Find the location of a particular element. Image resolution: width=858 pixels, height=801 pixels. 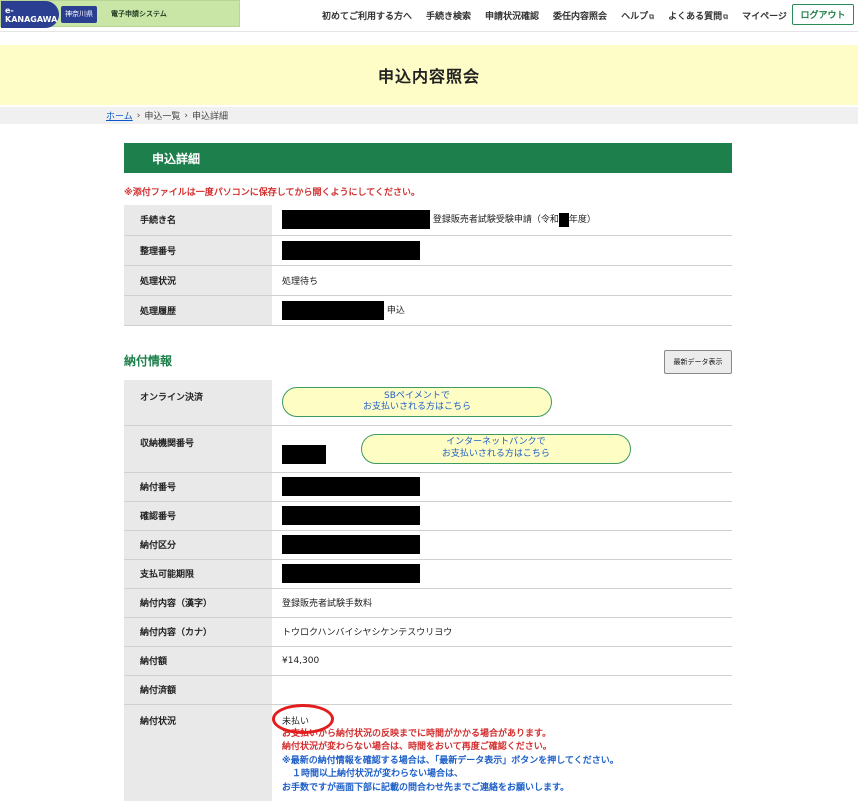

nav-status-check: 申請状況確認 is located at coordinates (512, 15).